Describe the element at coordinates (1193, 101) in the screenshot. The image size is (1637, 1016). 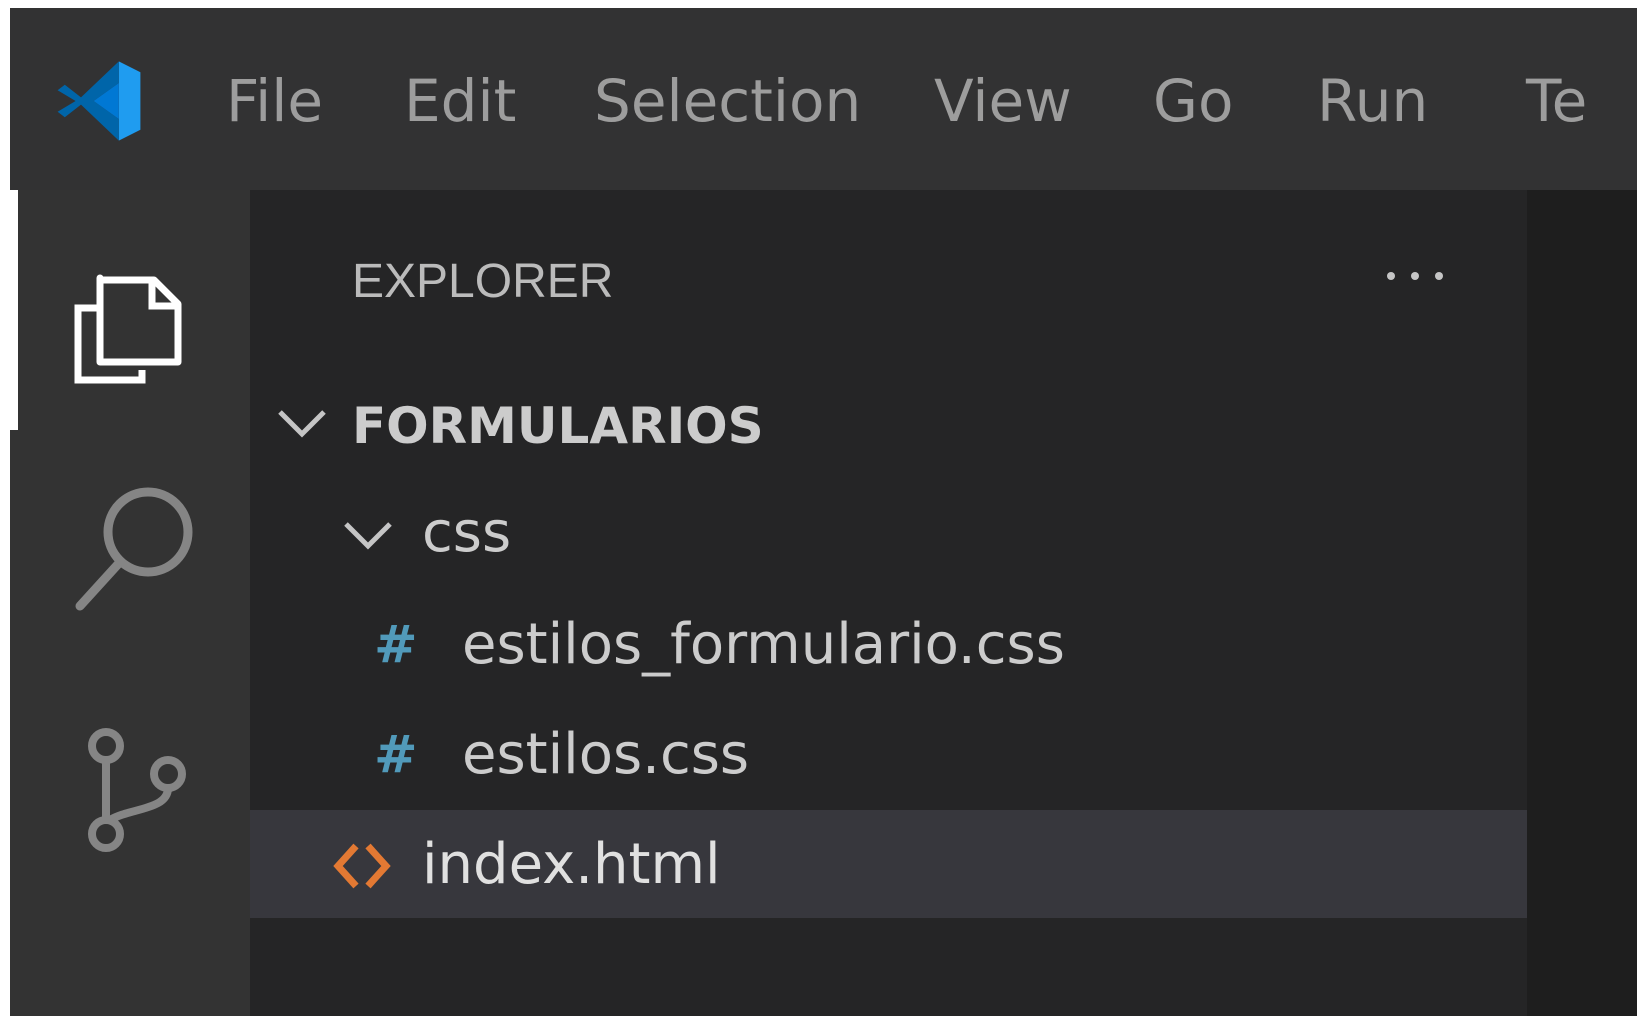
I see `menu-go: Go` at that location.